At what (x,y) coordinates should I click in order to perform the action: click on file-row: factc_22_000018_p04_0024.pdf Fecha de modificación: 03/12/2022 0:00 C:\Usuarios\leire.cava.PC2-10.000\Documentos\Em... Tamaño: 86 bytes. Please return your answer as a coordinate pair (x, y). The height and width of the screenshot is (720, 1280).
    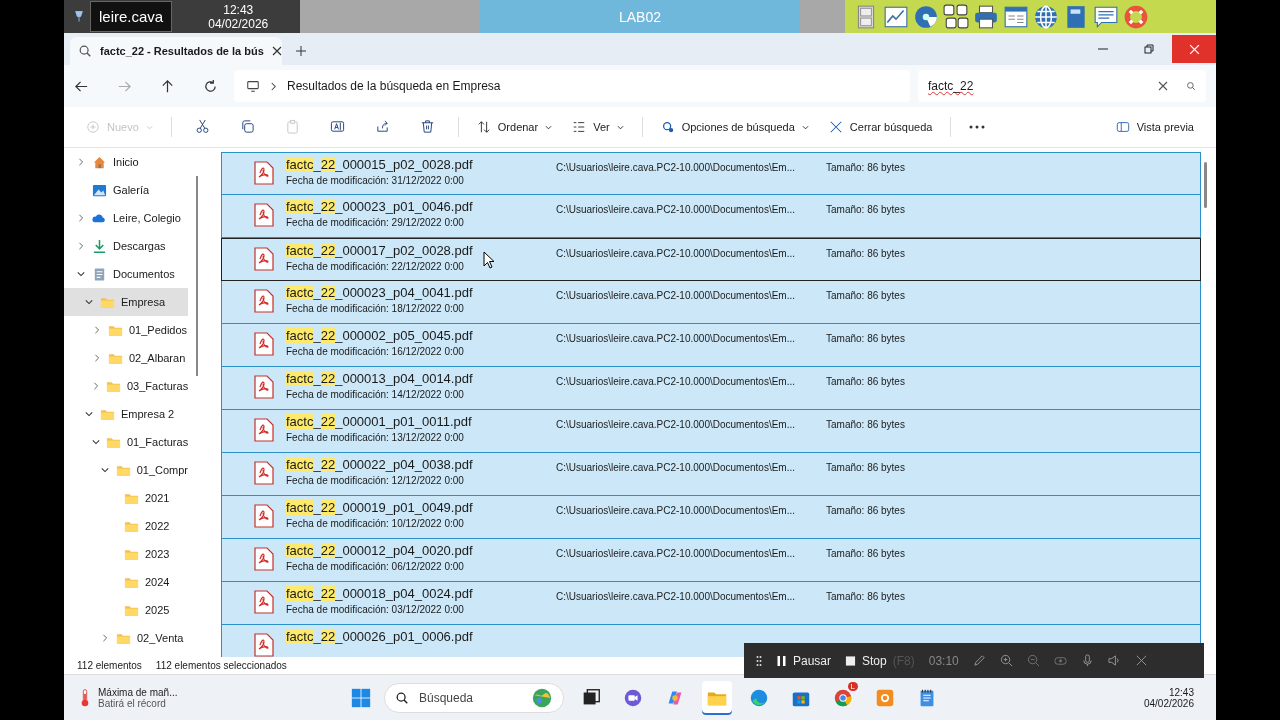
    Looking at the image, I should click on (711, 603).